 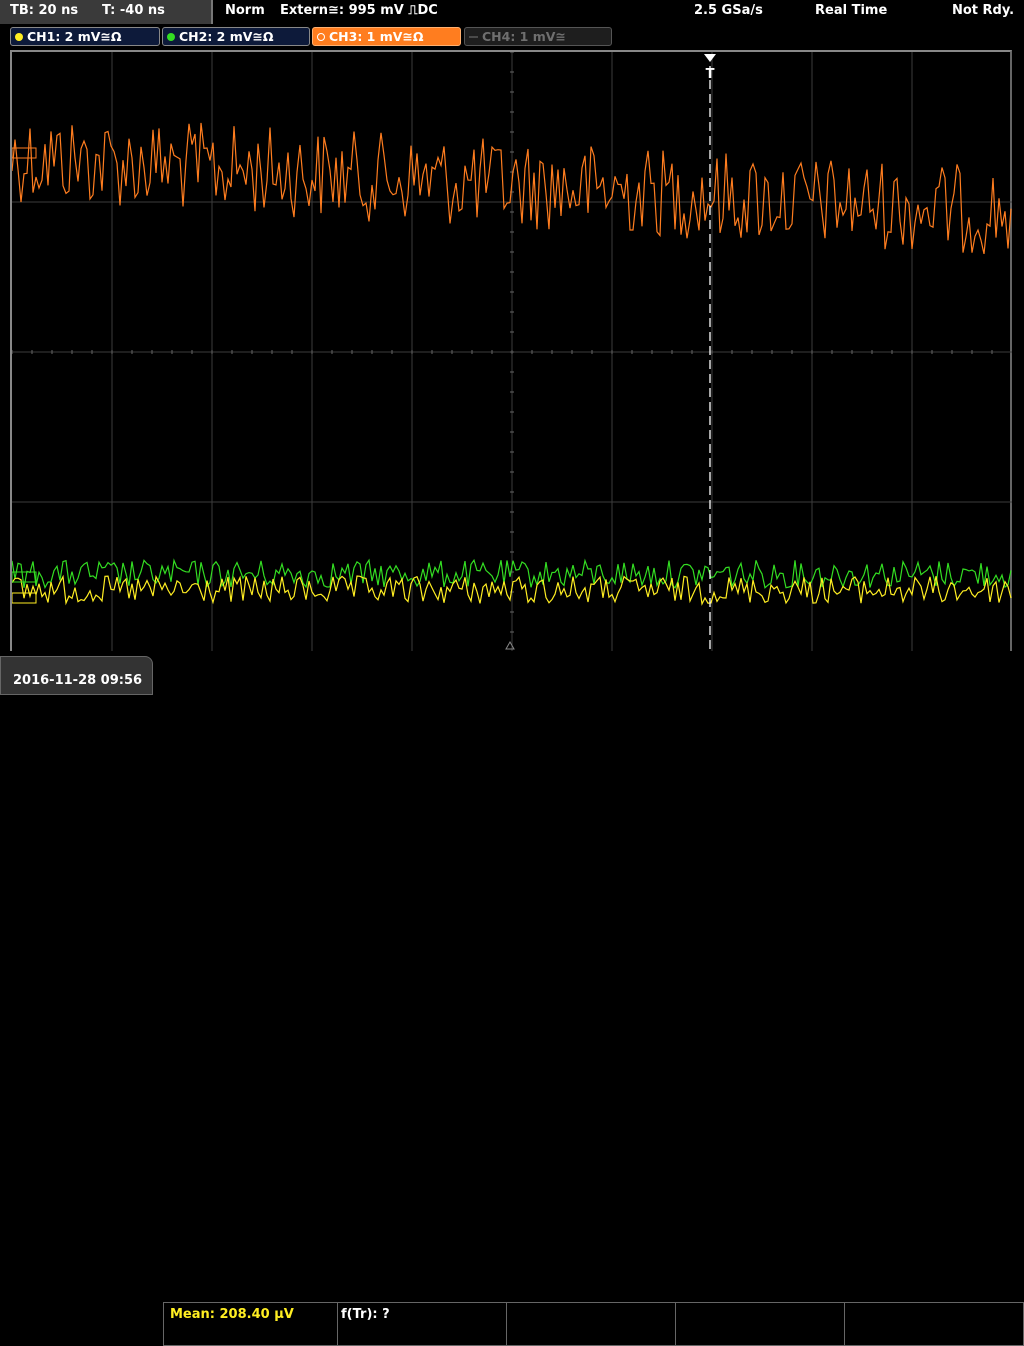 What do you see at coordinates (710, 74) in the screenshot?
I see `trigger-label: T` at bounding box center [710, 74].